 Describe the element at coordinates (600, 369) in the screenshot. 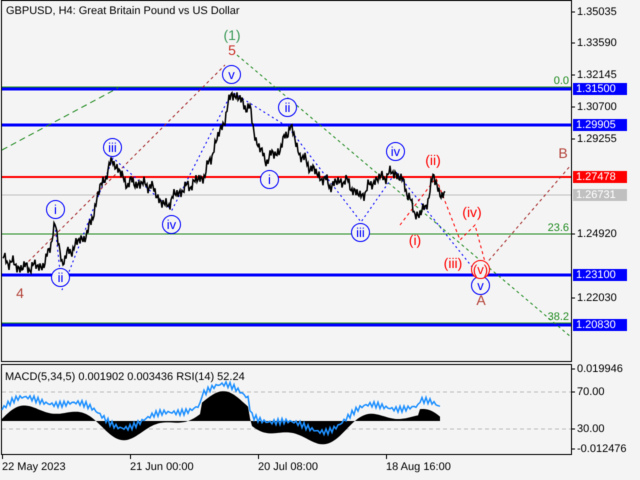

I see `indicator-axis-label: 0.019946` at that location.